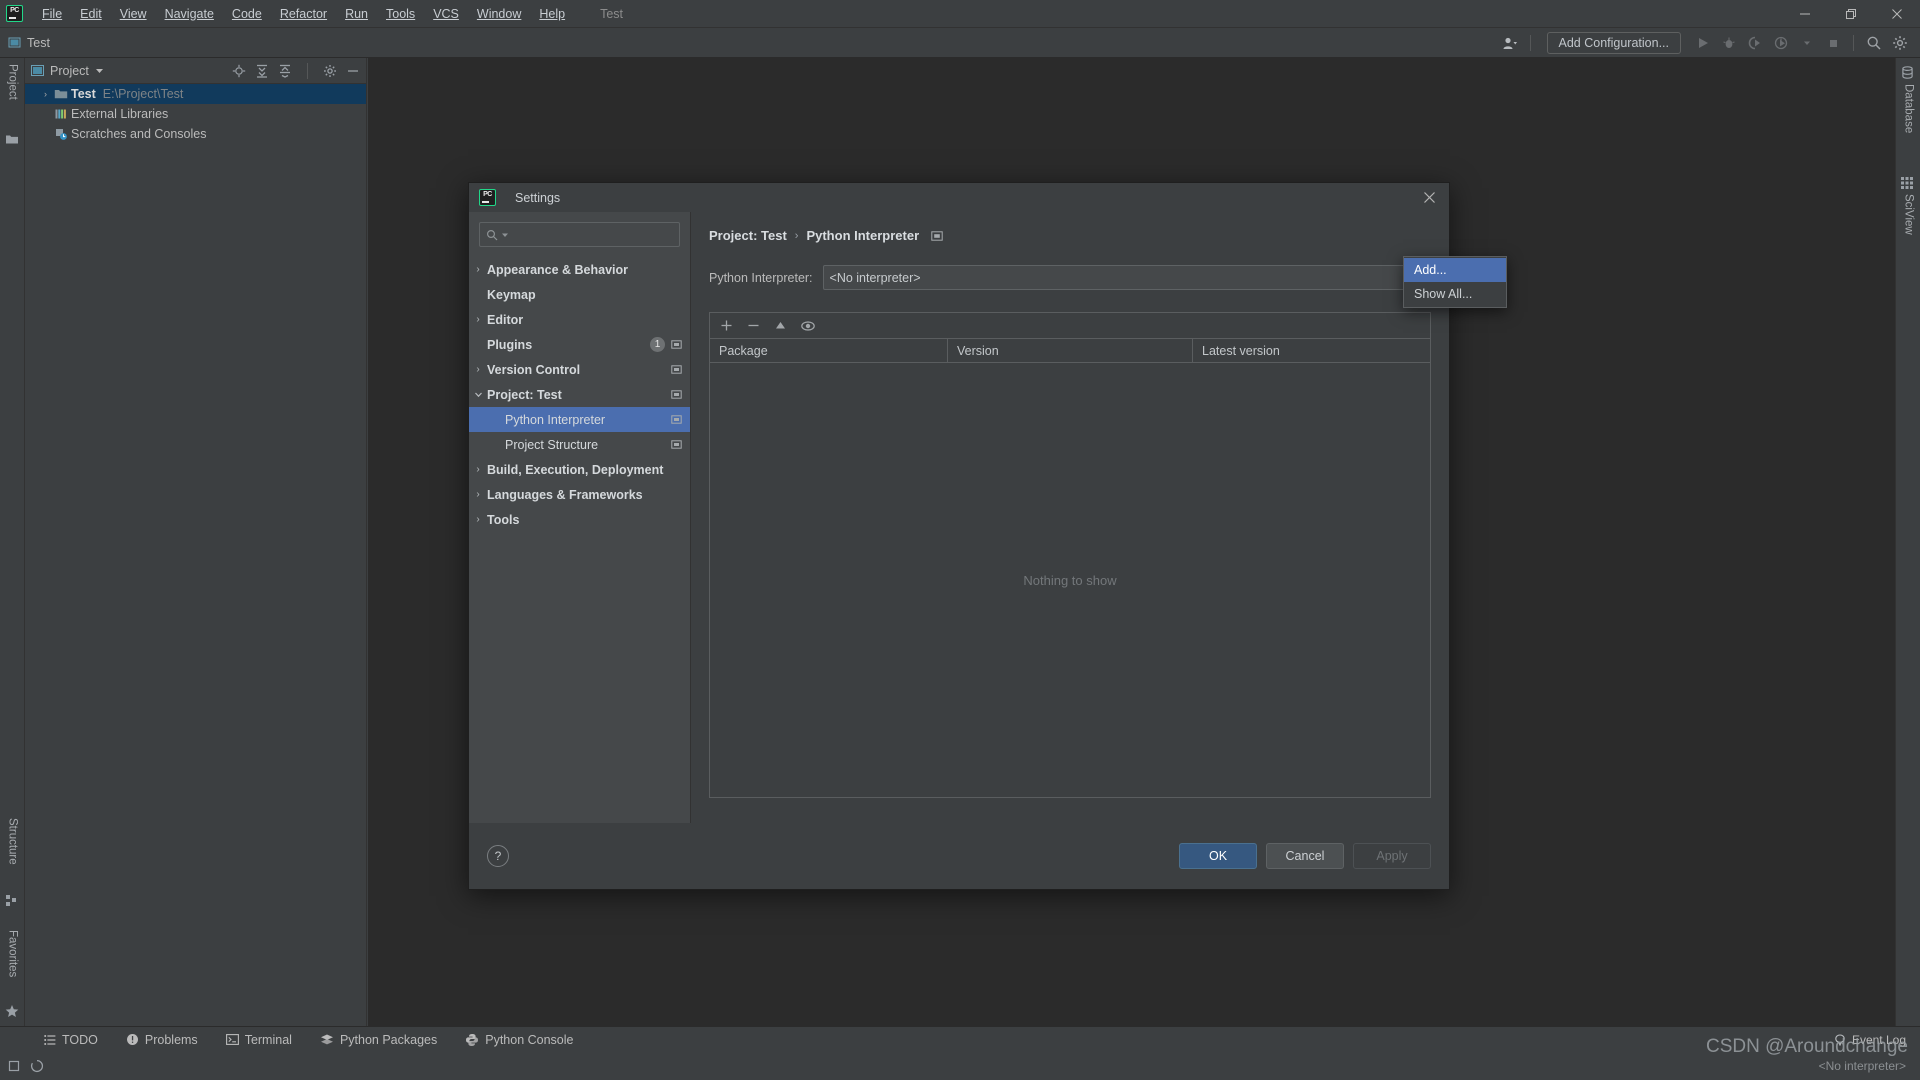  What do you see at coordinates (195, 114) in the screenshot?
I see `project-tree-row-external-libraries: External Libraries` at bounding box center [195, 114].